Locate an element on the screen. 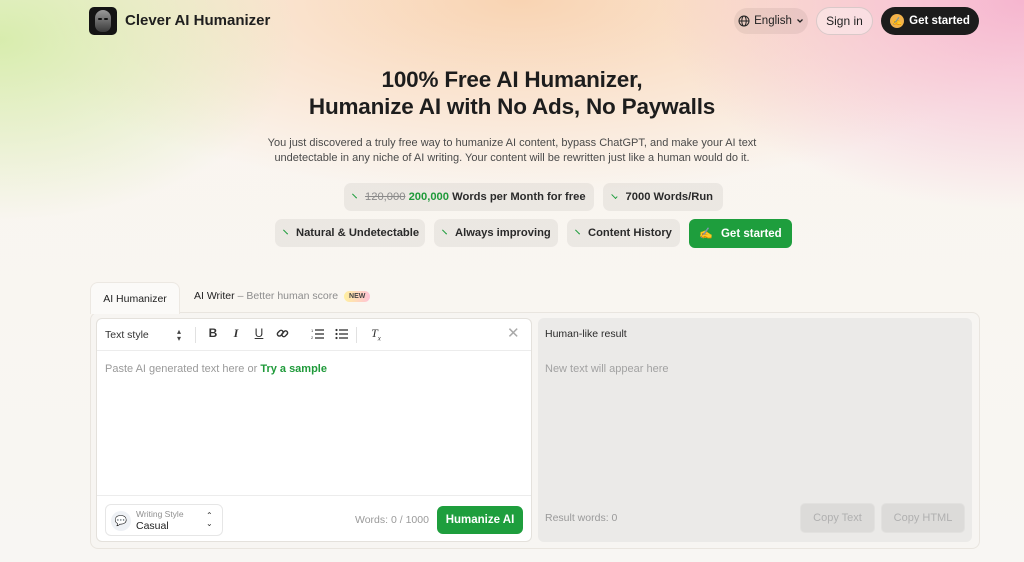 Image resolution: width=1024 pixels, height=562 pixels. tab-ai-writer-hint: – Better human score is located at coordinates (288, 296).